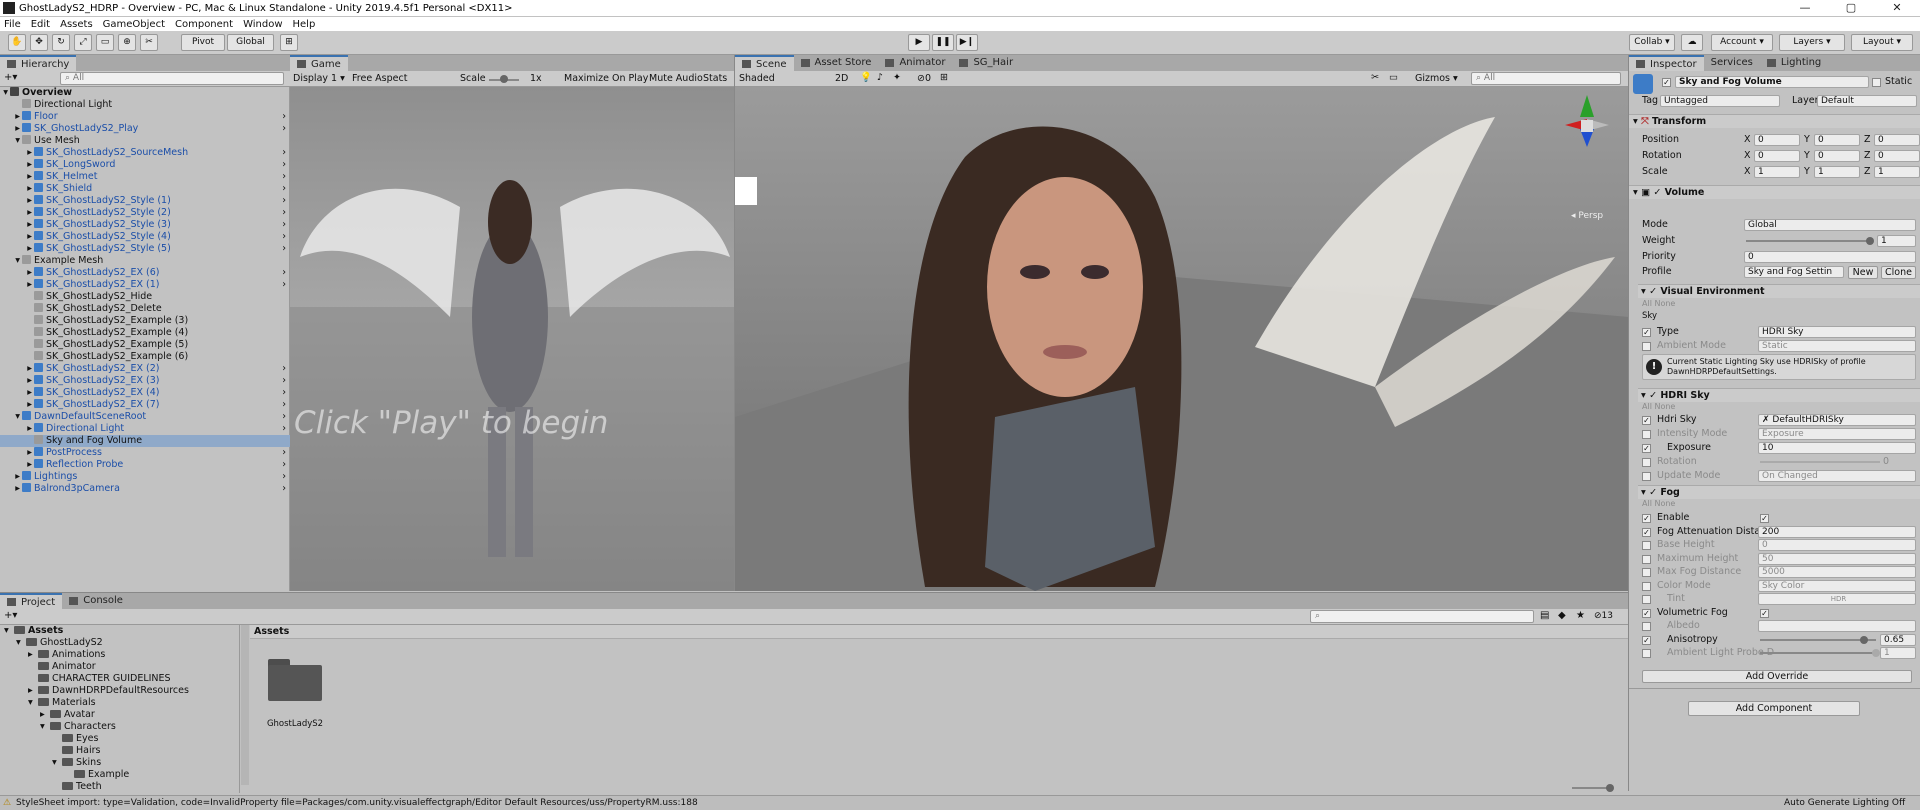 The image size is (1920, 810). Describe the element at coordinates (96, 775) in the screenshot. I see `project-folder-row: Example` at that location.